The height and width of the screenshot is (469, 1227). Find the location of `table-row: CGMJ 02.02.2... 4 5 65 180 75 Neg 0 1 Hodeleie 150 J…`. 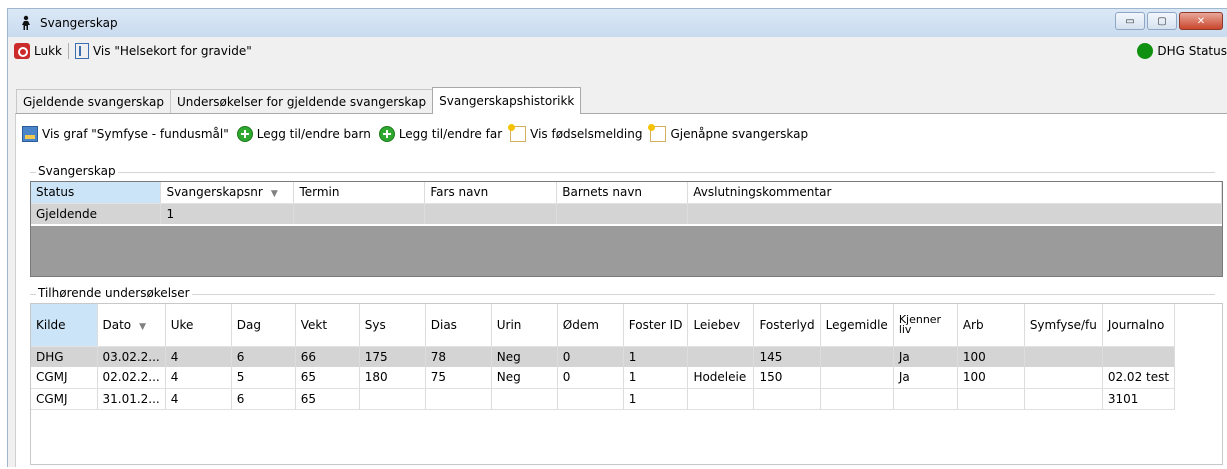

table-row: CGMJ 02.02.2... 4 5 65 180 75 Neg 0 1 Hodeleie 150 J… is located at coordinates (603, 378).